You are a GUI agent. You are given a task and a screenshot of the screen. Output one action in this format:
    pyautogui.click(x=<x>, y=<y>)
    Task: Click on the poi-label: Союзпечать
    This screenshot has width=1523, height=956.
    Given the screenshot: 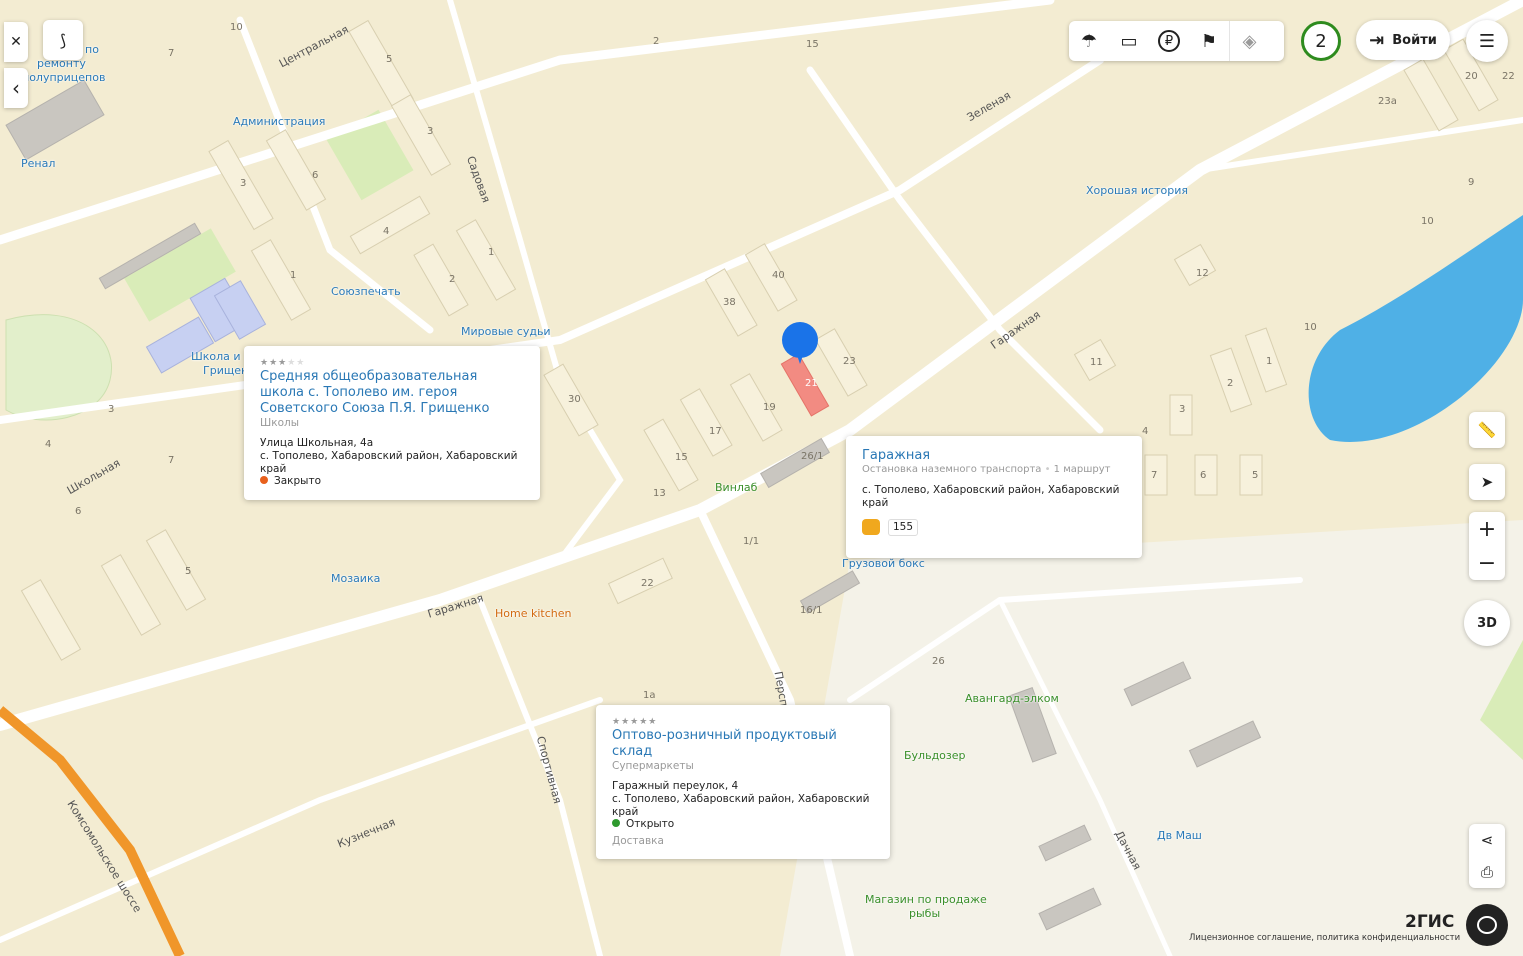 What is the action you would take?
    pyautogui.click(x=366, y=291)
    